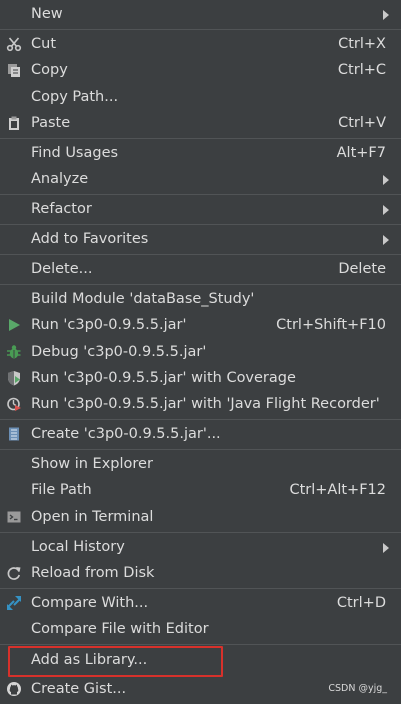 This screenshot has height=704, width=401. What do you see at coordinates (115, 661) in the screenshot?
I see `highlight-box` at bounding box center [115, 661].